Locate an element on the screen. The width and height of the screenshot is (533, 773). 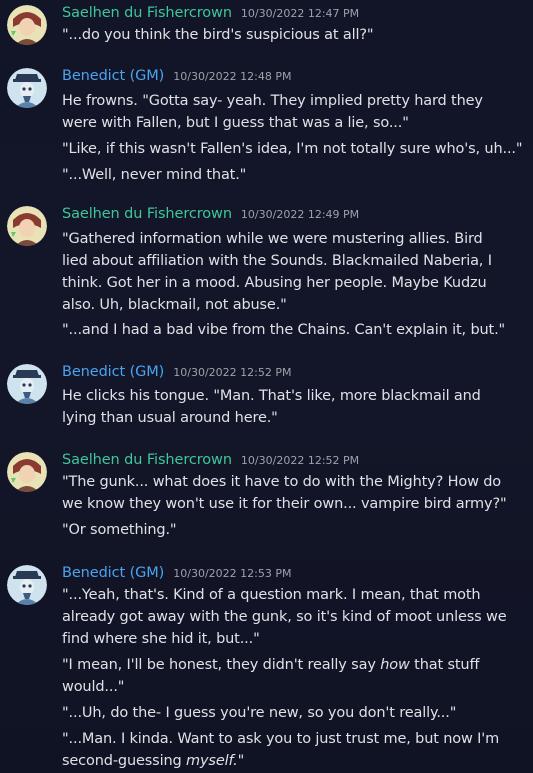
message-text-part: that stuff is located at coordinates (444, 665).